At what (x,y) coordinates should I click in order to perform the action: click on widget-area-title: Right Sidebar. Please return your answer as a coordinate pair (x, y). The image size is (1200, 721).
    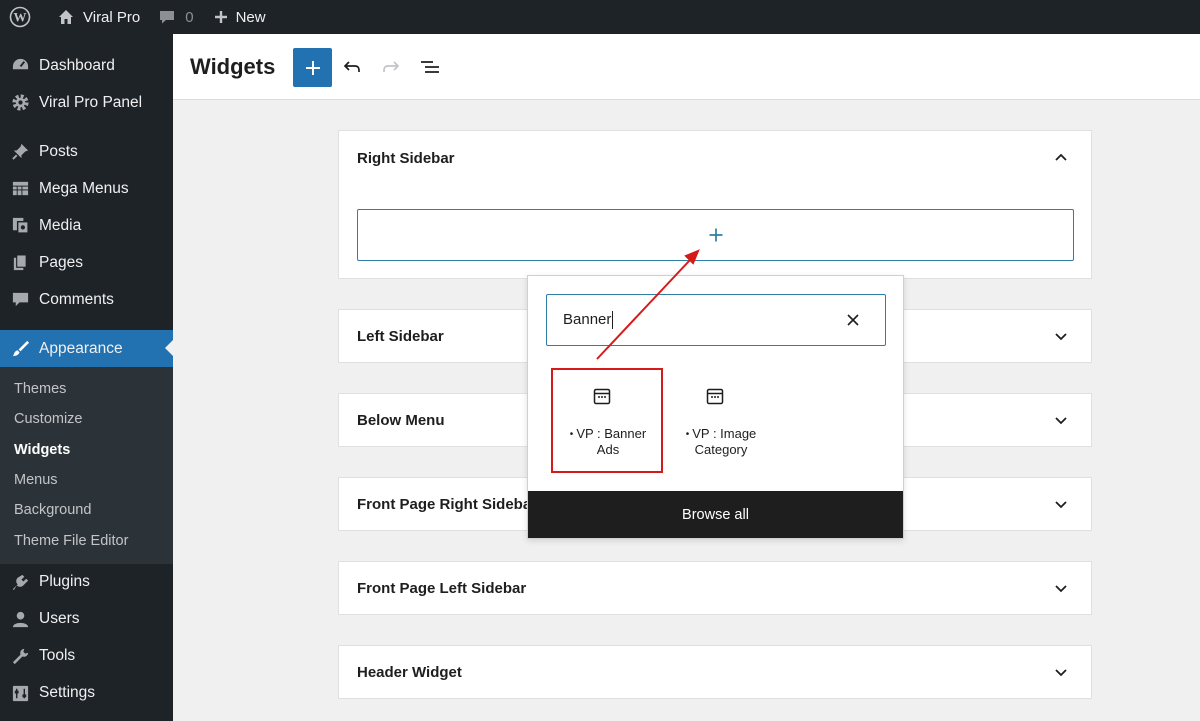
    Looking at the image, I should click on (406, 158).